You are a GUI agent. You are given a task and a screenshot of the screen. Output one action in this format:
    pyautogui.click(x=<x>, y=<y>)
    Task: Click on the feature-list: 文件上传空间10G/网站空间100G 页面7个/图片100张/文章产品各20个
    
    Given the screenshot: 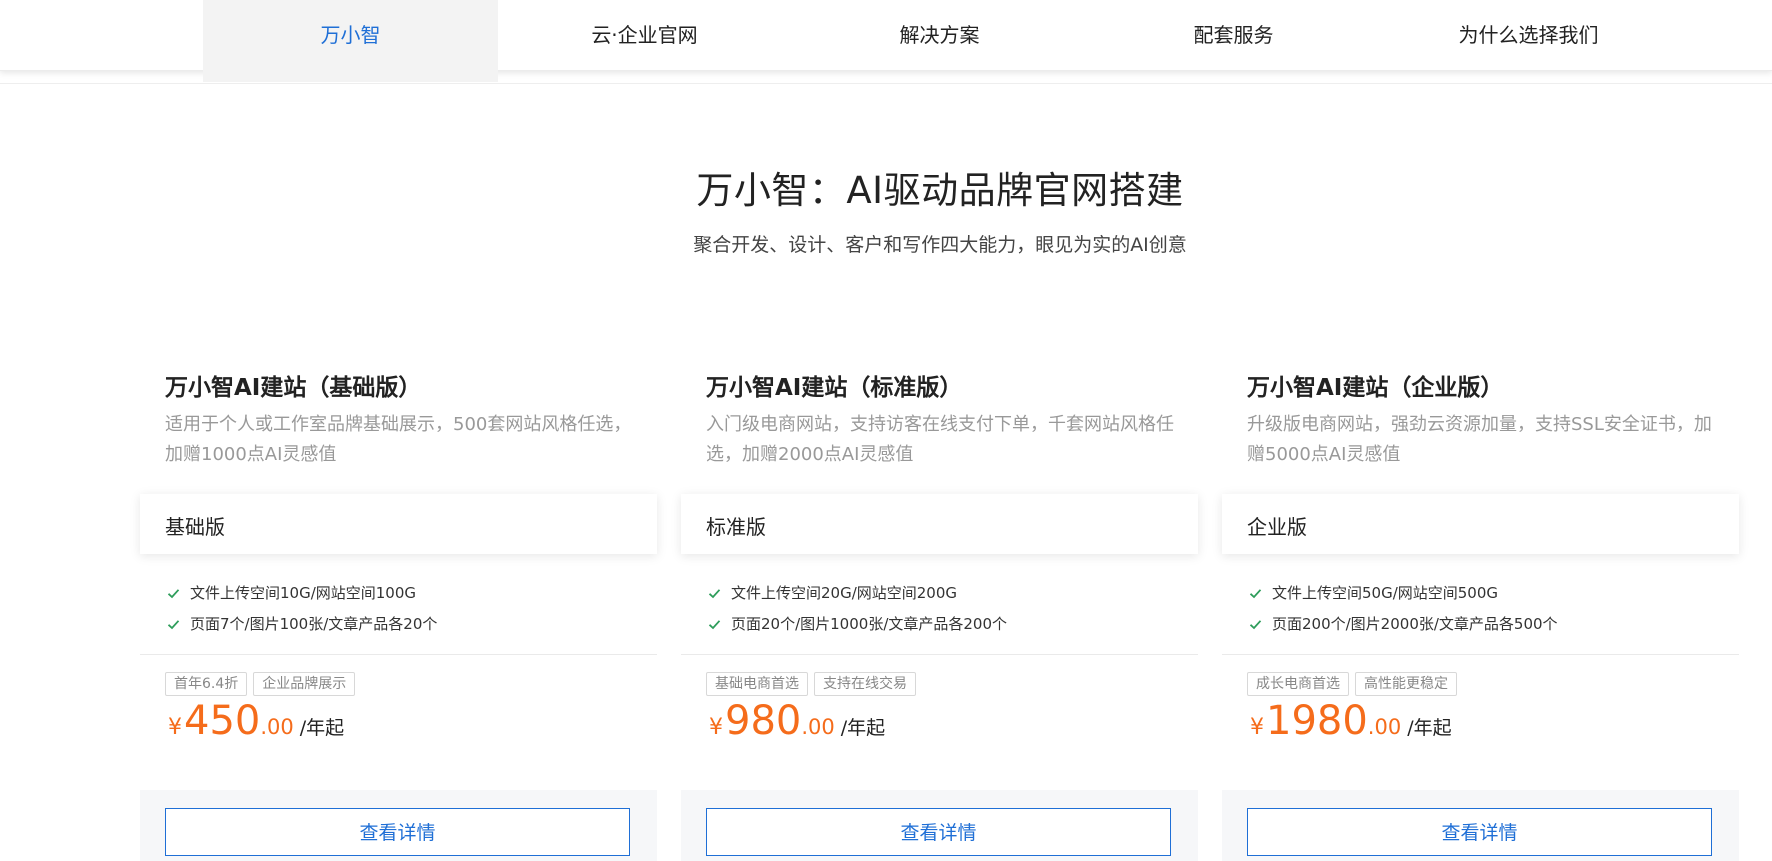 What is the action you would take?
    pyautogui.click(x=405, y=609)
    